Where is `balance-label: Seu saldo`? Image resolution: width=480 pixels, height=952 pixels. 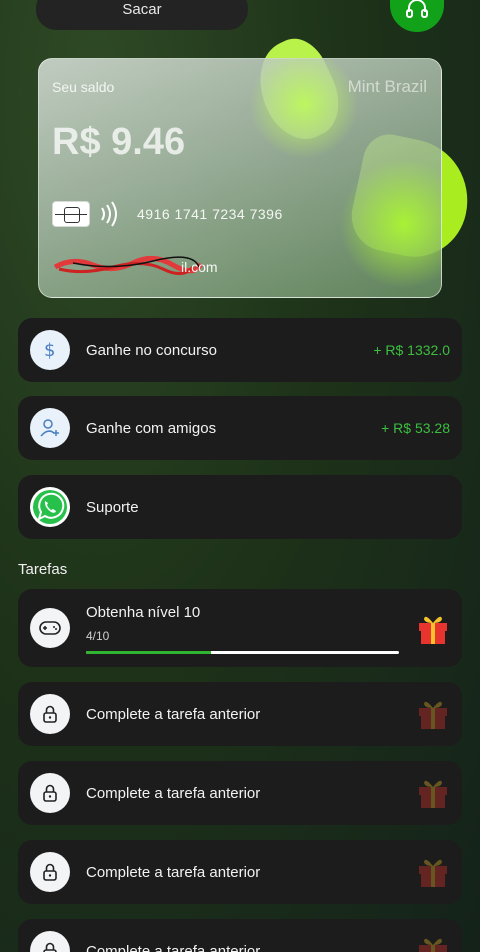
balance-label: Seu saldo is located at coordinates (83, 87).